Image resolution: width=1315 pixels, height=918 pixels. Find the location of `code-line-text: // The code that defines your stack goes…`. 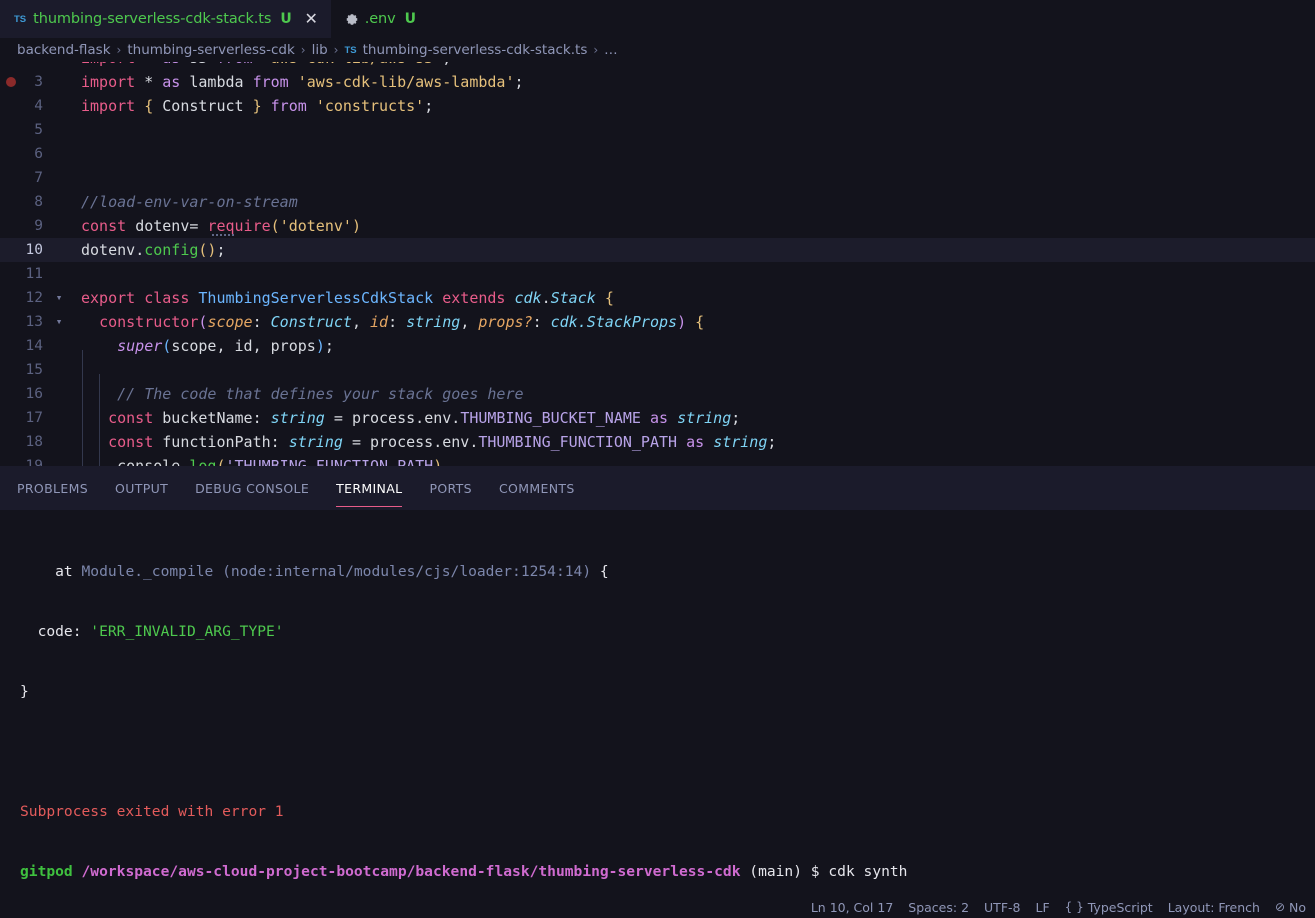

code-line-text: // The code that defines your stack goes… is located at coordinates (302, 394).